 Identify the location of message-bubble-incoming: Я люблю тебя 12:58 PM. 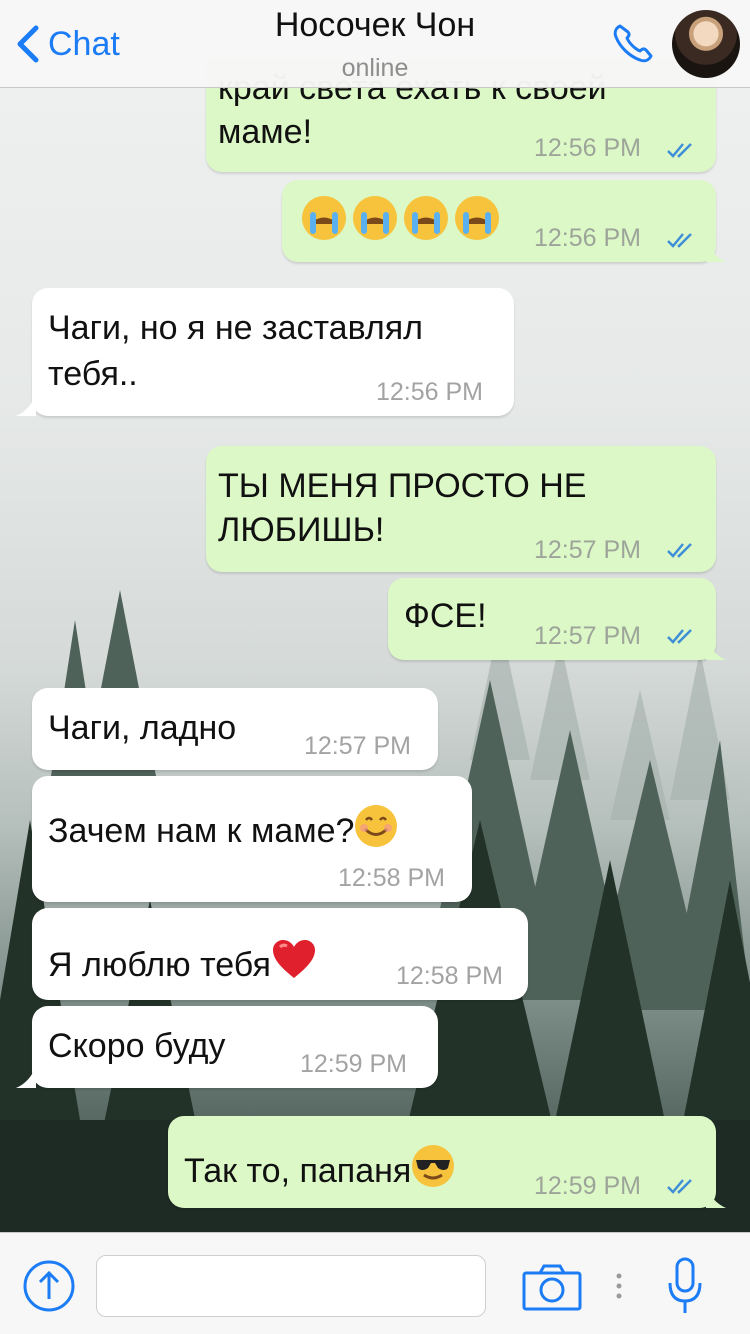
(280, 954).